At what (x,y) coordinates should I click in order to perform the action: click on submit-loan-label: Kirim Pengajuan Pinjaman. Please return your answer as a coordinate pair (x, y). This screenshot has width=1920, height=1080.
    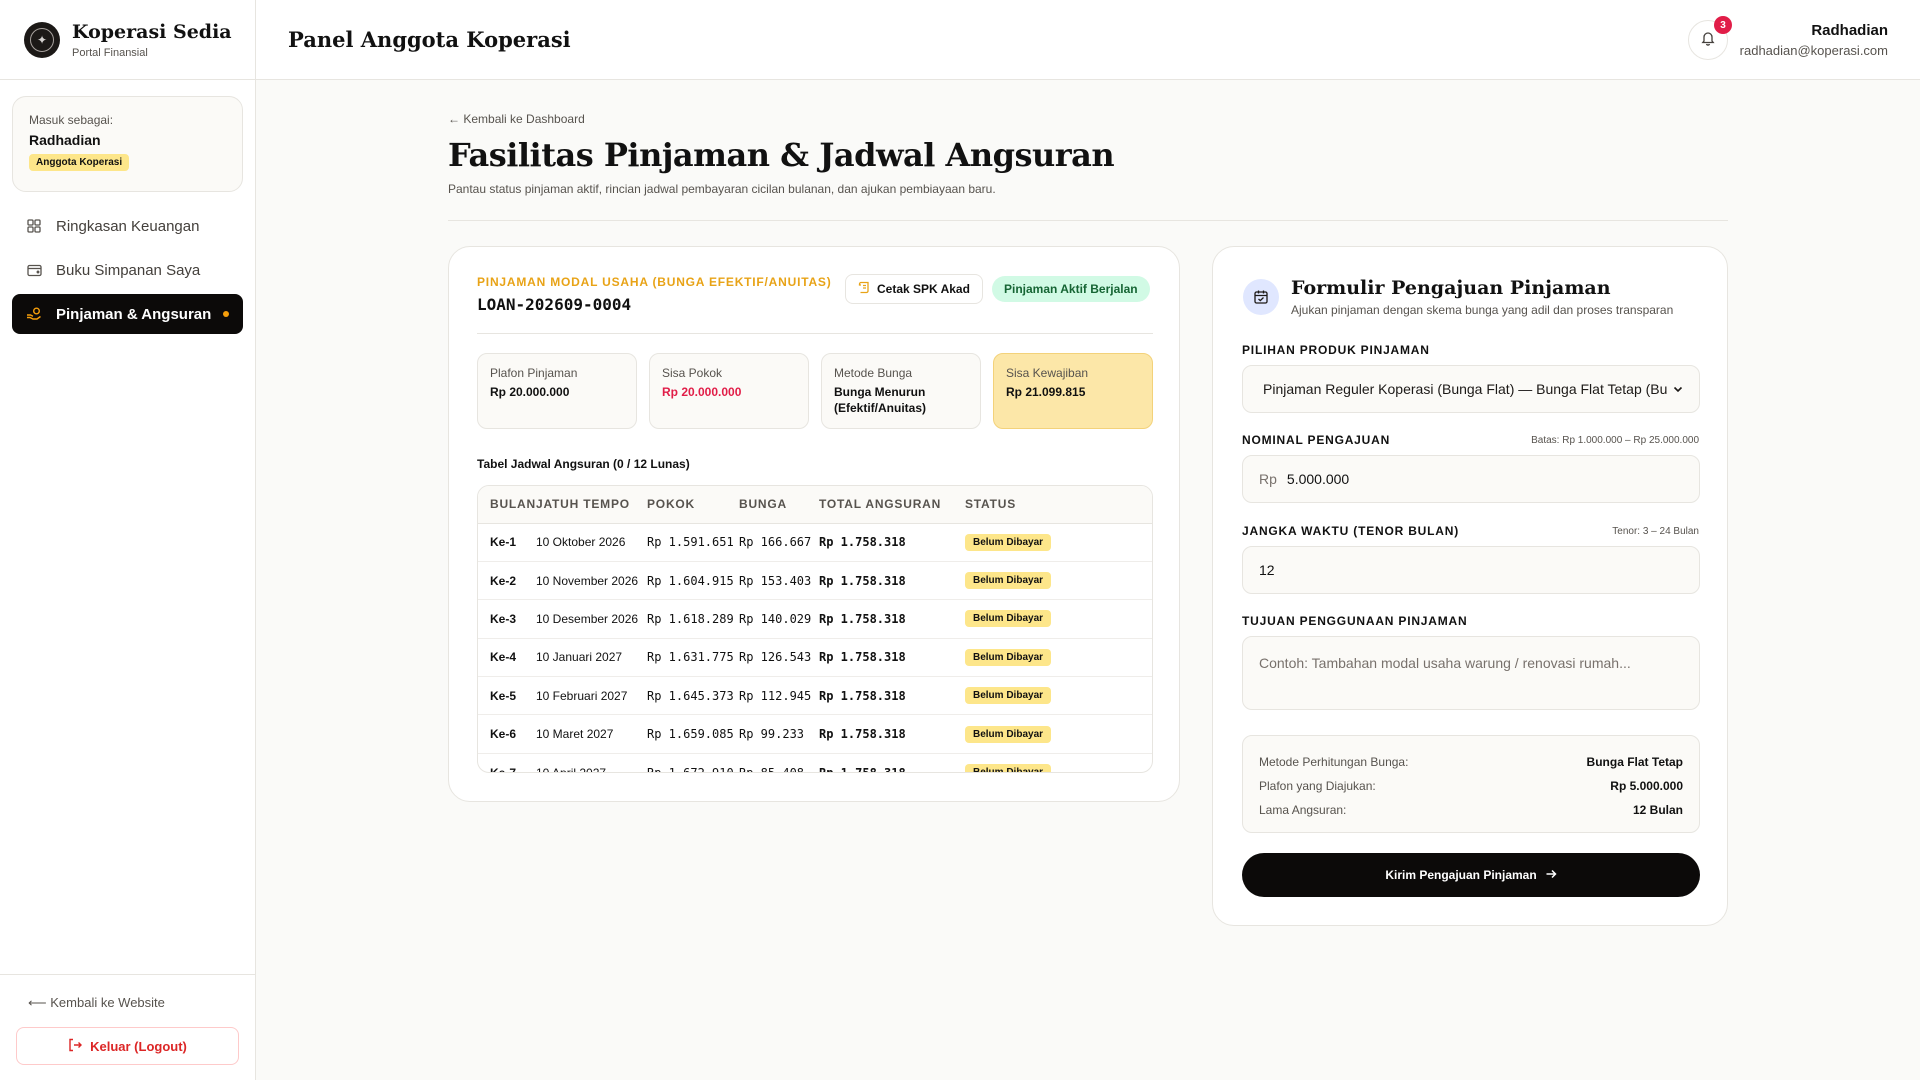
    Looking at the image, I should click on (1461, 875).